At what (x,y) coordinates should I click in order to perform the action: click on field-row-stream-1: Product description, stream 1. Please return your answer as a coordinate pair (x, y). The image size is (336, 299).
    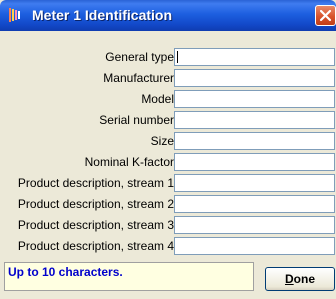
    Looking at the image, I should click on (170, 183).